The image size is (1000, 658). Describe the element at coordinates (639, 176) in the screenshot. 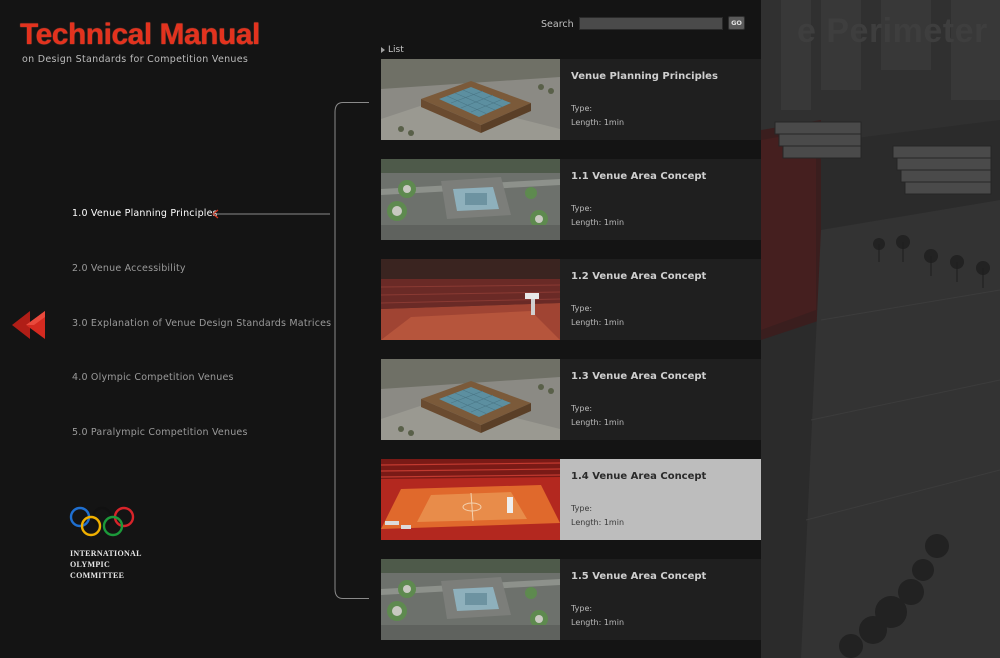

I see `card-title: 1.1 Venue Area Concept` at that location.